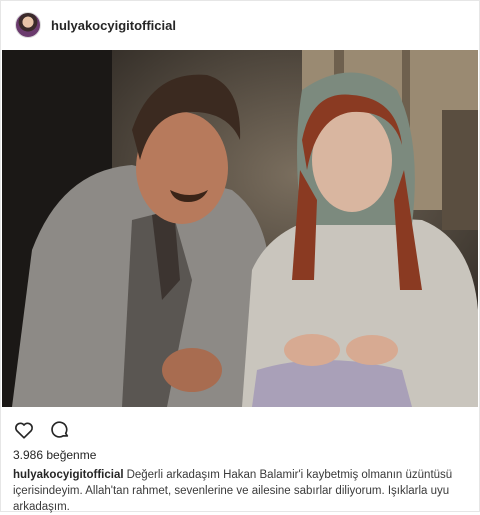  Describe the element at coordinates (113, 25) in the screenshot. I see `header-username: hulyakocyigitofficial` at that location.